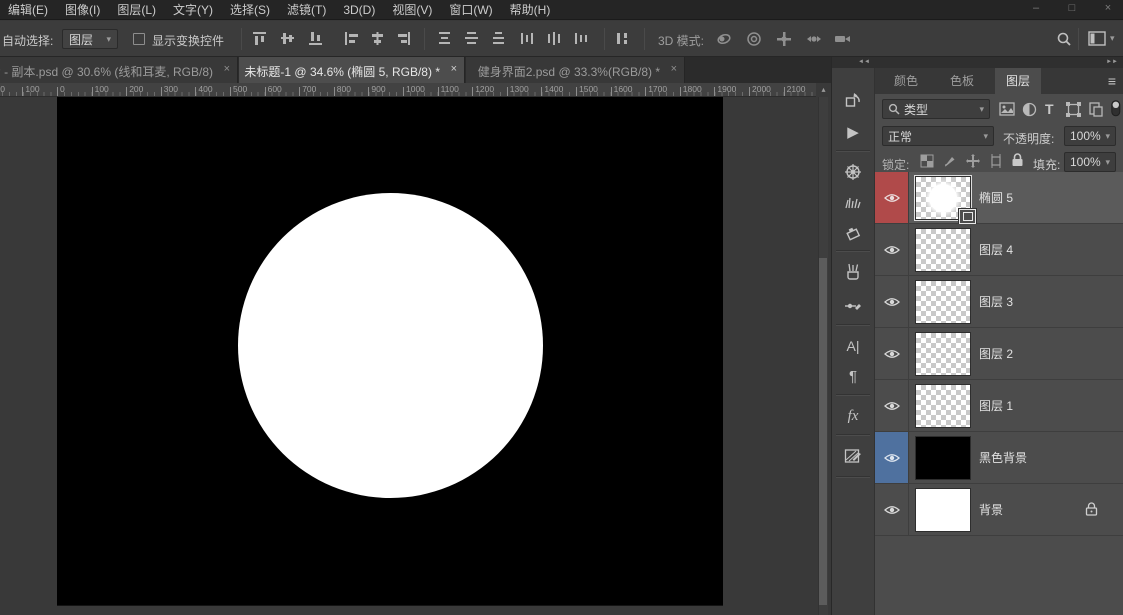 The width and height of the screenshot is (1123, 615). Describe the element at coordinates (853, 346) in the screenshot. I see `character-panel-icon: A|` at that location.